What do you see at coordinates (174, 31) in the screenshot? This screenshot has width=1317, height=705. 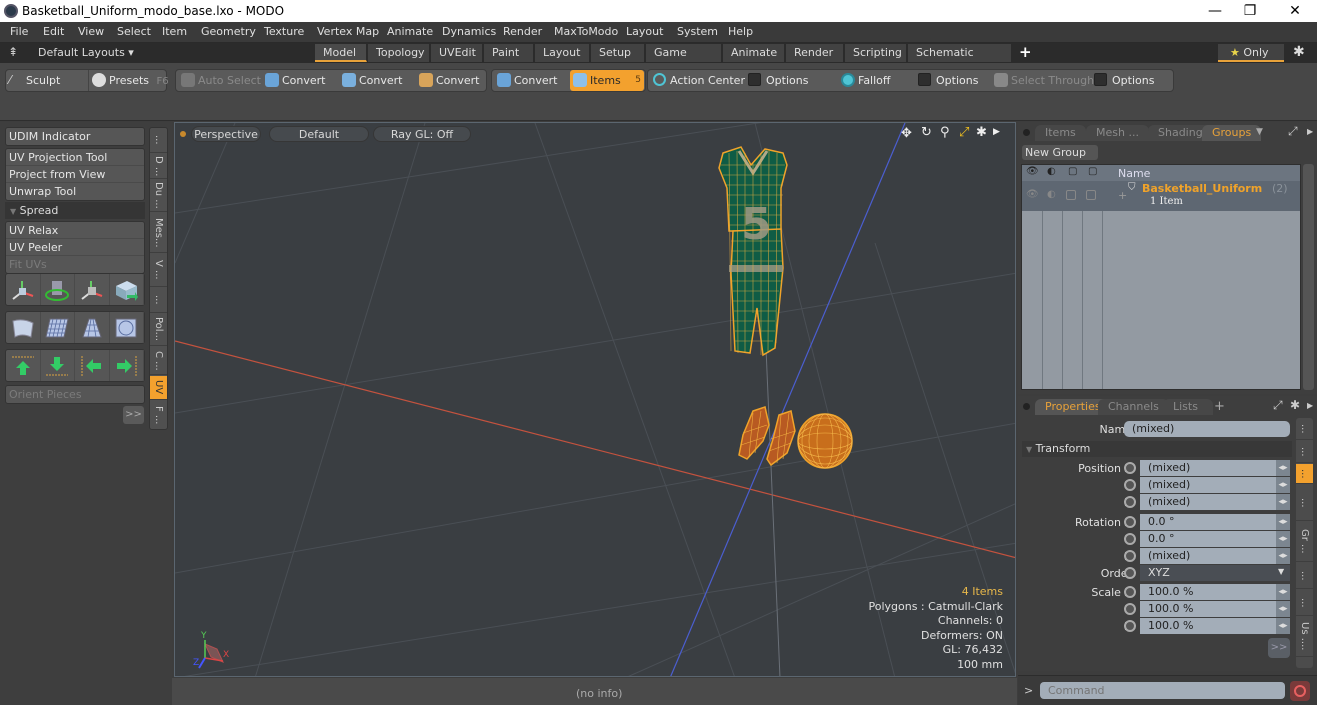 I see `menu-item: Item` at bounding box center [174, 31].